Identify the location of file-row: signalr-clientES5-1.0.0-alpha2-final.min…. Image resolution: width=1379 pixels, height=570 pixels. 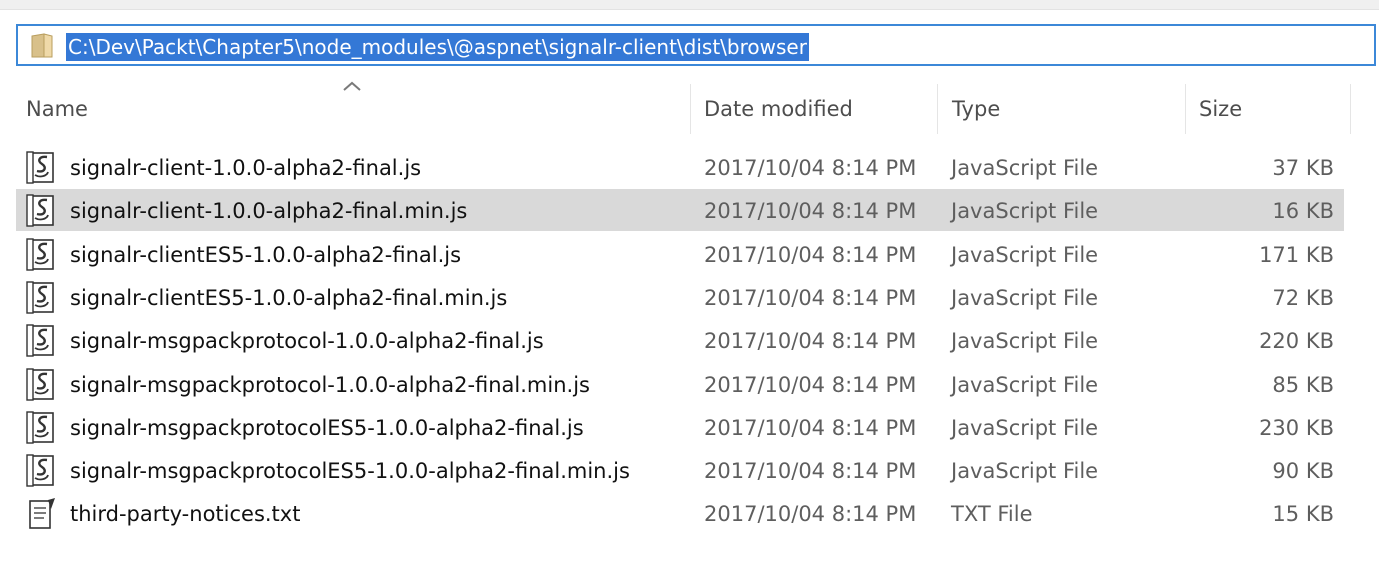
(689, 297).